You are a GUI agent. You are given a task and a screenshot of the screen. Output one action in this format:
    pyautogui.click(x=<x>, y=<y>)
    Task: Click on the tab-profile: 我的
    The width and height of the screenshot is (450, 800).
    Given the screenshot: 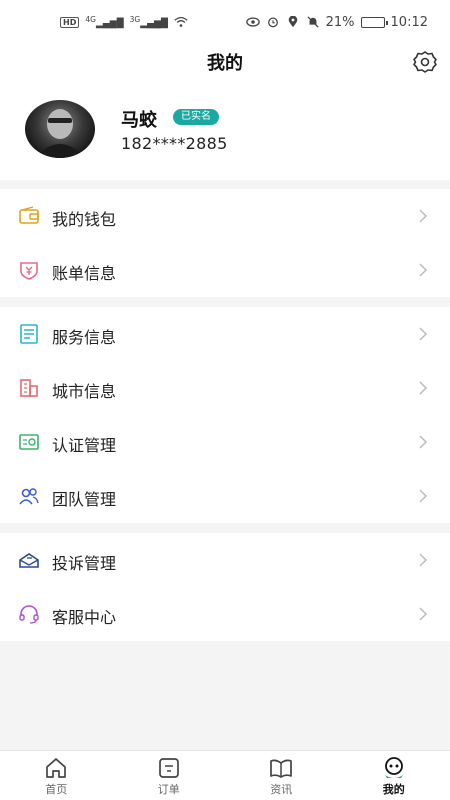 What is the action you would take?
    pyautogui.click(x=394, y=775)
    